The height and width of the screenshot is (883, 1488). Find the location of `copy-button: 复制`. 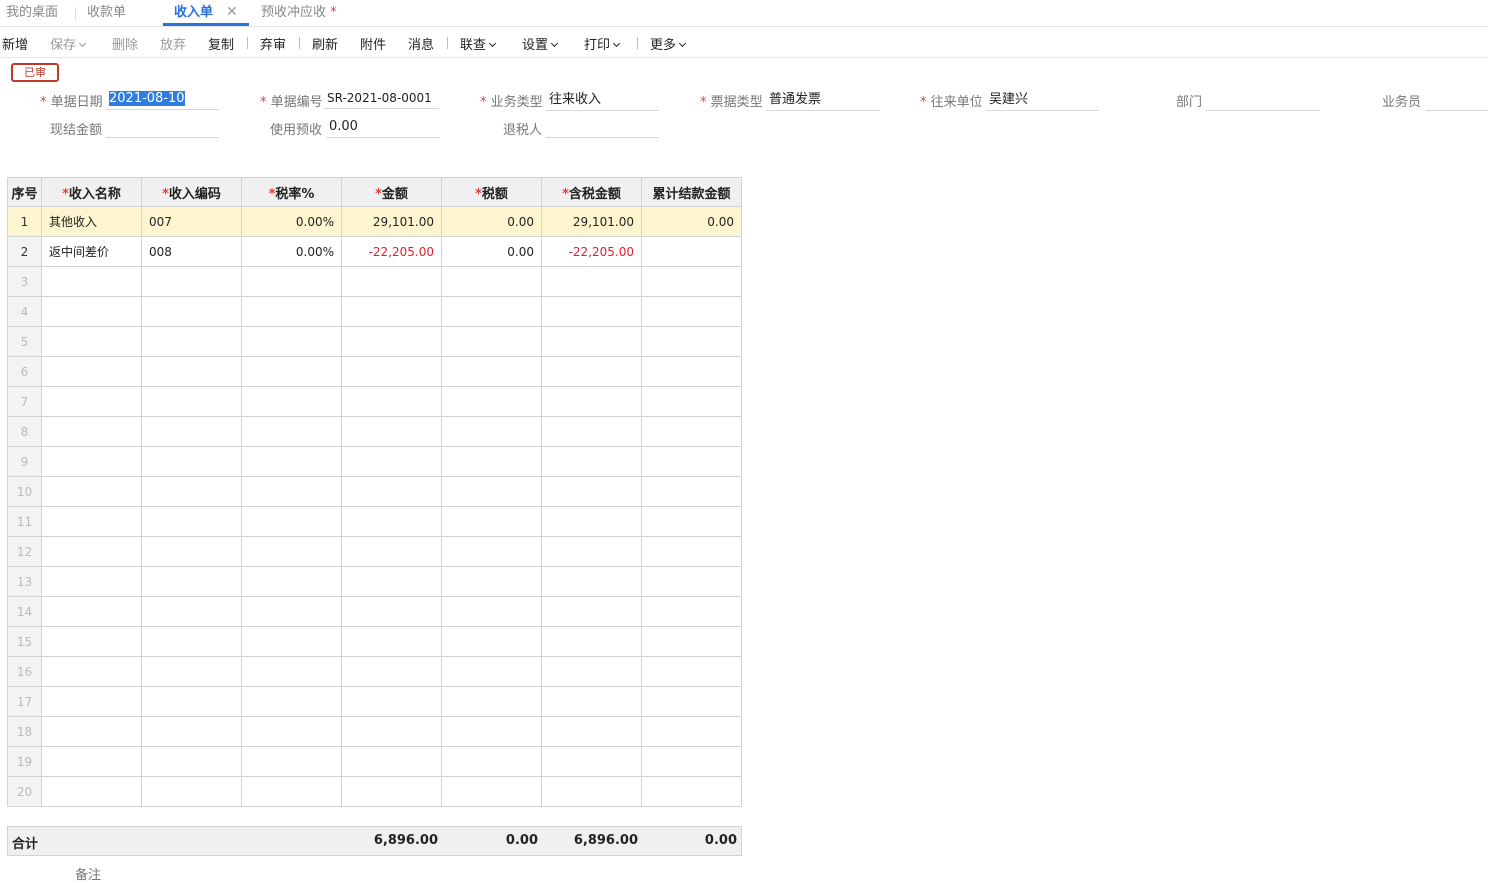

copy-button: 复制 is located at coordinates (221, 43).